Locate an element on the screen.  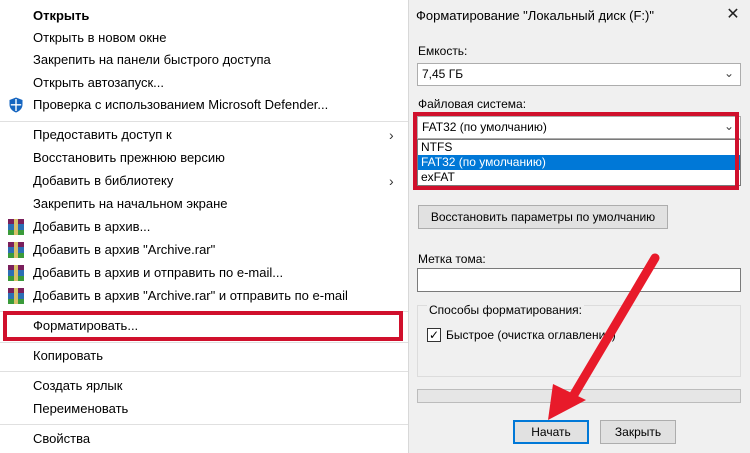
red-arrow-annotation is located at coordinates (604, 336).